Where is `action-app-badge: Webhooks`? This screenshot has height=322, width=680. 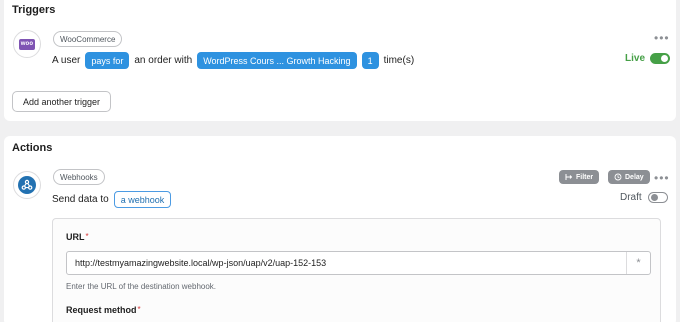 action-app-badge: Webhooks is located at coordinates (79, 177).